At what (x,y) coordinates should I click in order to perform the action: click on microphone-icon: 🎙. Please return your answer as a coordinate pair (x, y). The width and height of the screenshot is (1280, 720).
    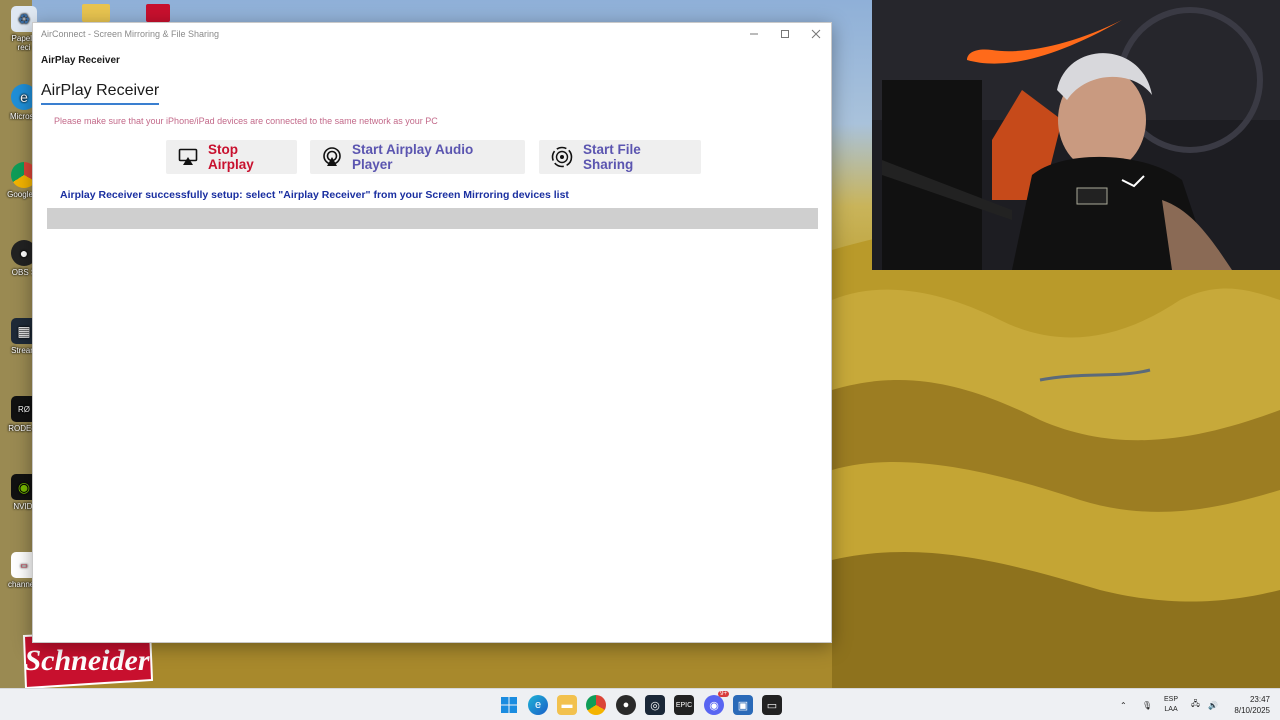
    Looking at the image, I should click on (1147, 705).